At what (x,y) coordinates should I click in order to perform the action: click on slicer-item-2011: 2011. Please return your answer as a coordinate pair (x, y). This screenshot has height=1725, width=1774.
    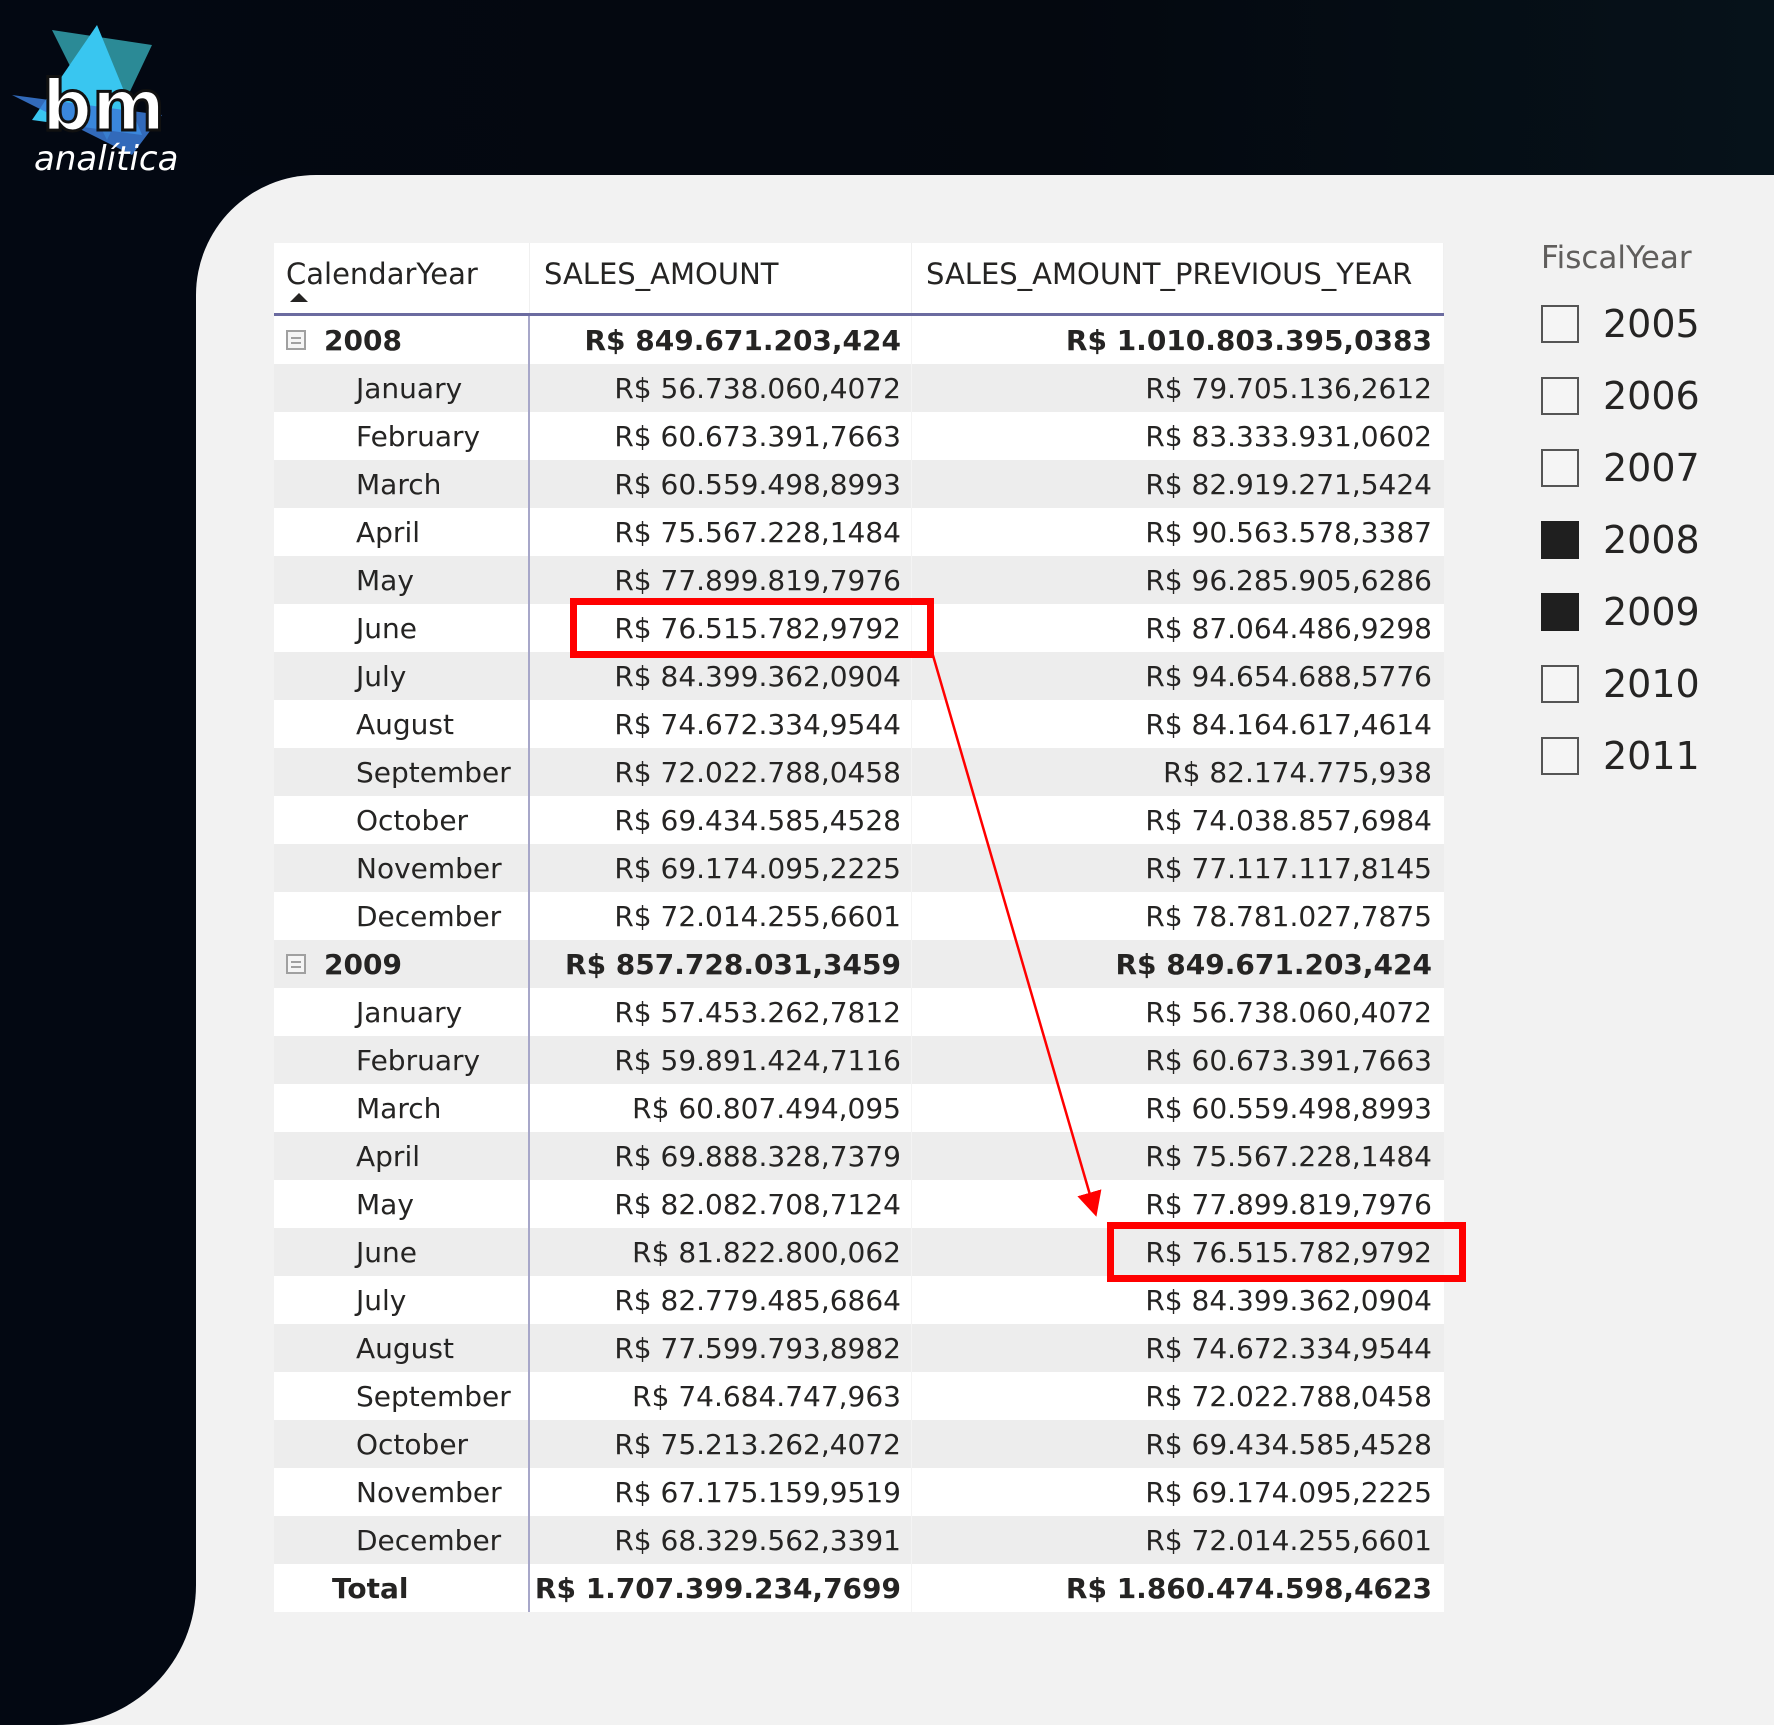
    Looking at the image, I should click on (1651, 756).